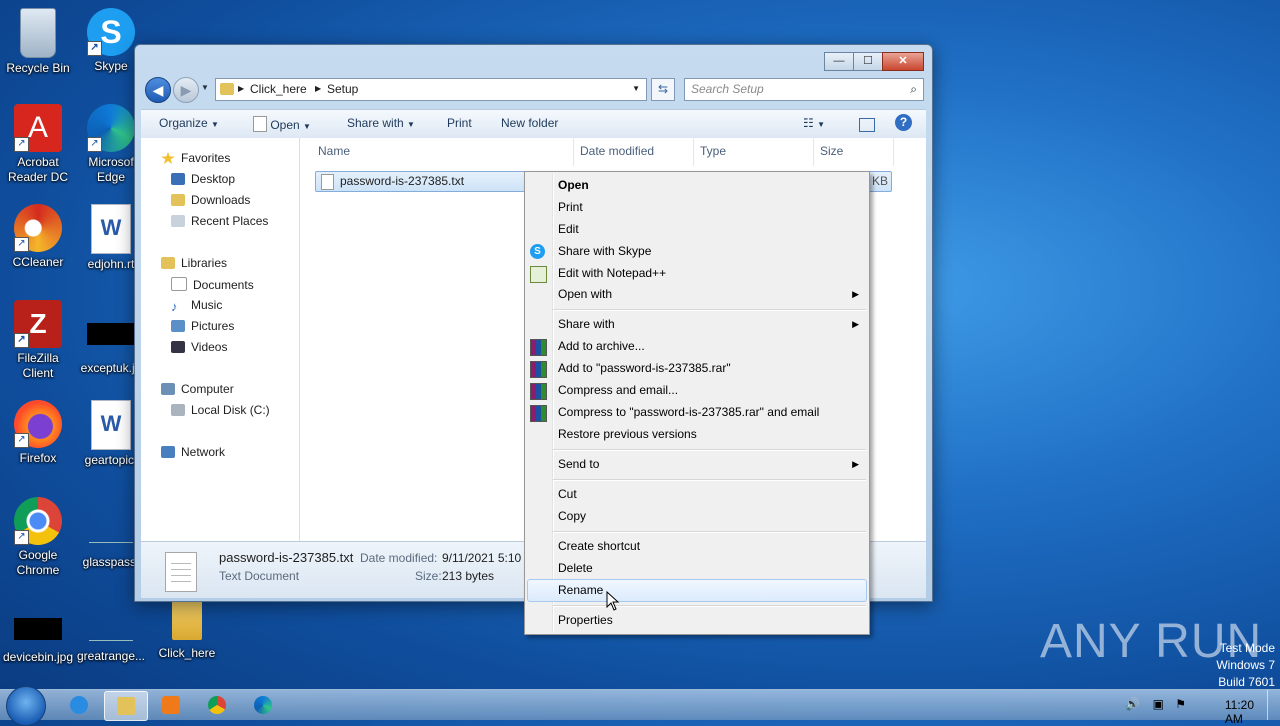 Image resolution: width=1280 pixels, height=726 pixels. Describe the element at coordinates (663, 89) in the screenshot. I see `refresh-button: ⇆` at that location.